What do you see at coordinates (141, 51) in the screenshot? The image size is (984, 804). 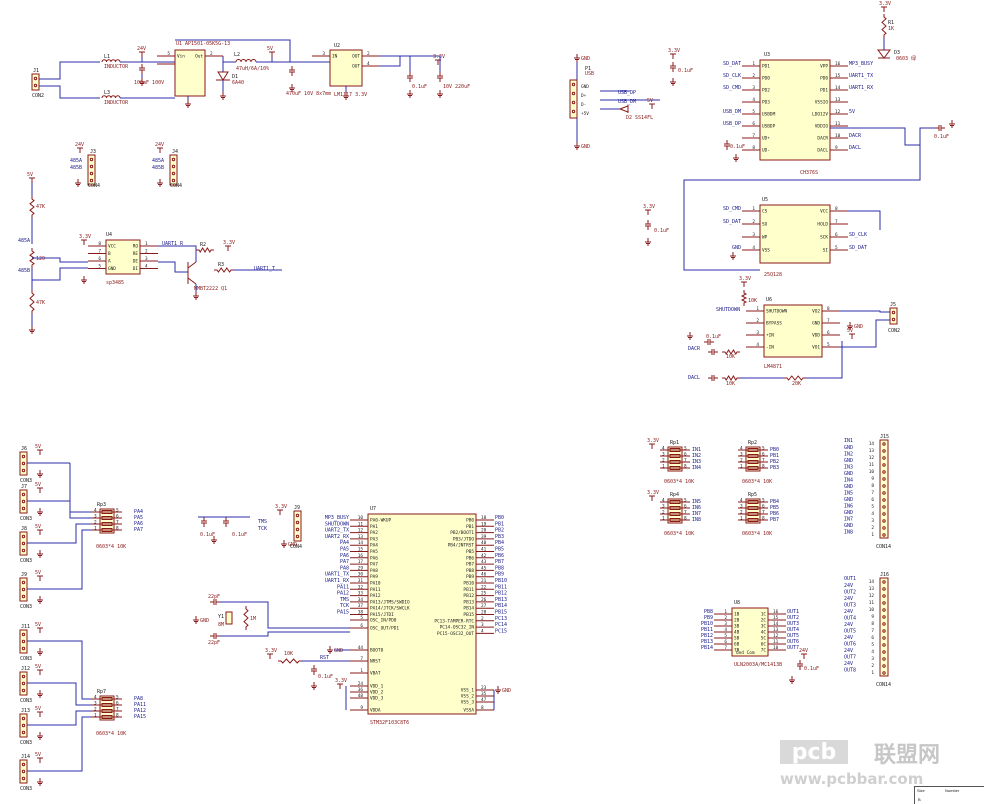 I see `power-symbol: 24V` at bounding box center [141, 51].